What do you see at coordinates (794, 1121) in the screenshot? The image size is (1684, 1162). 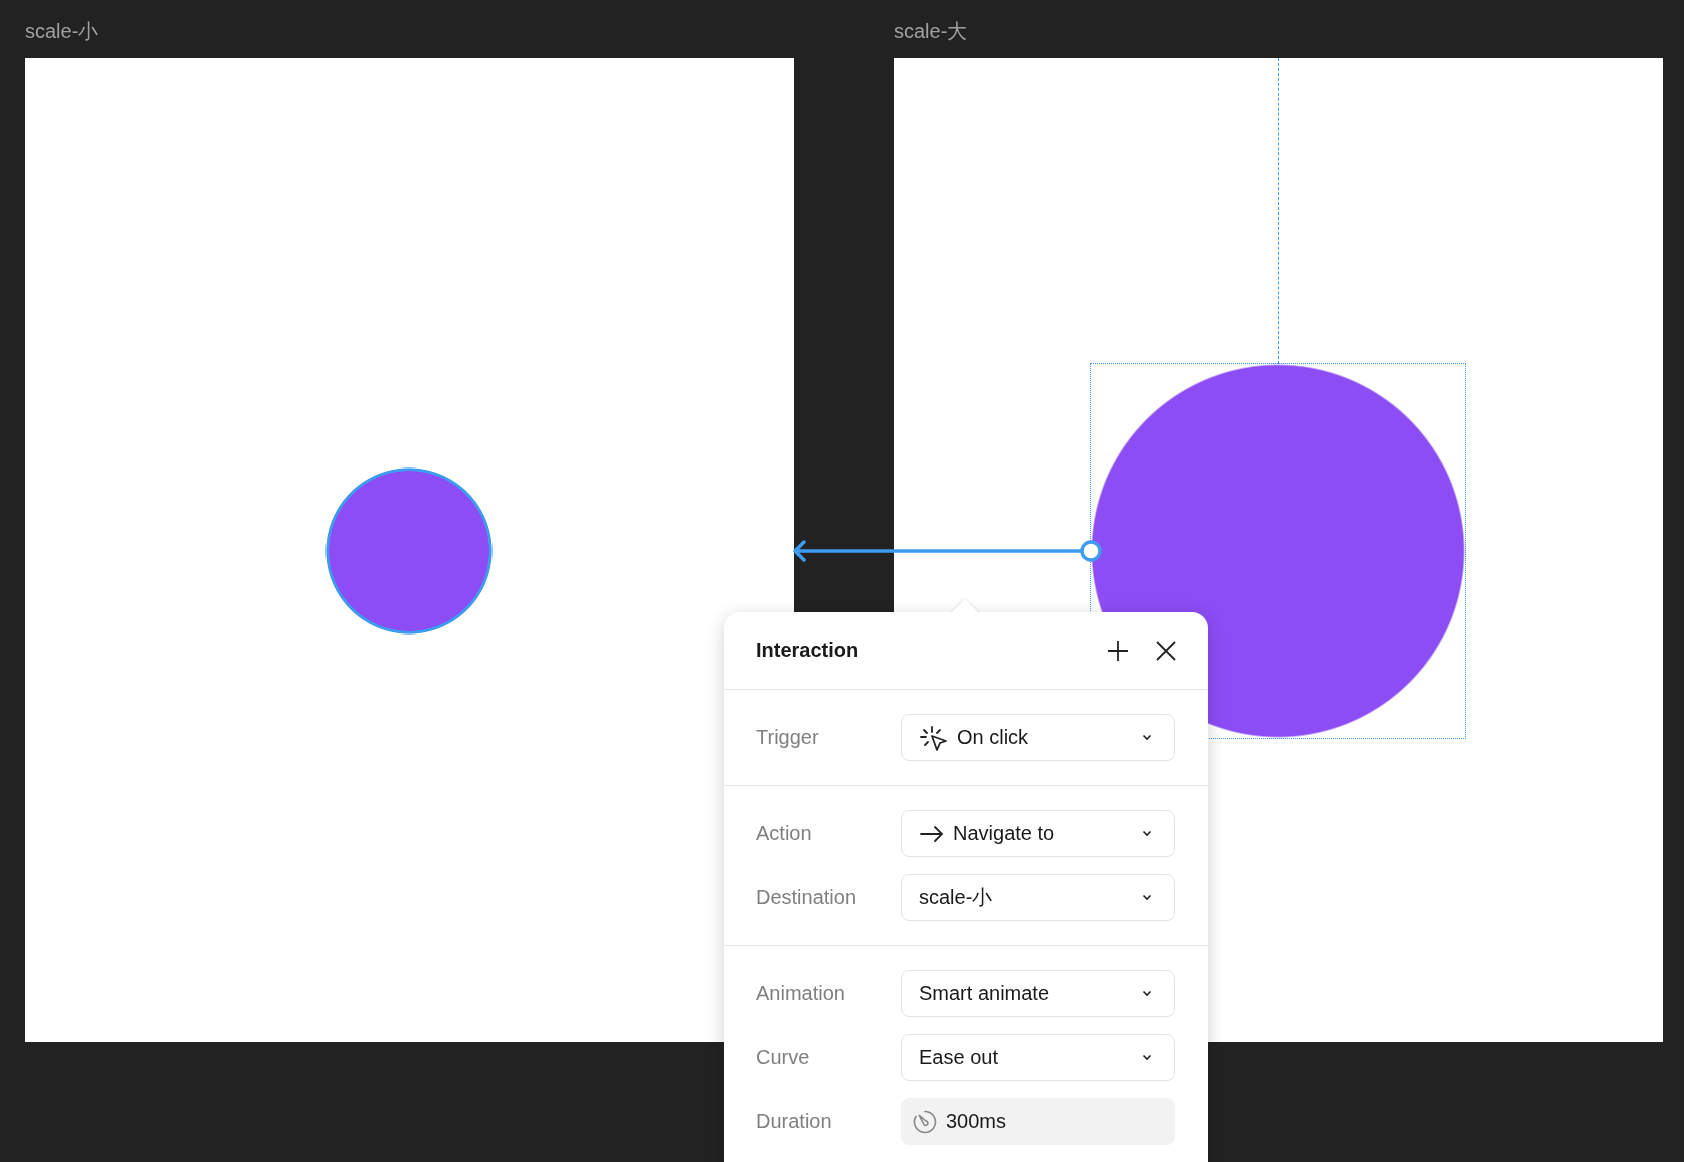 I see `field-label: Duration` at bounding box center [794, 1121].